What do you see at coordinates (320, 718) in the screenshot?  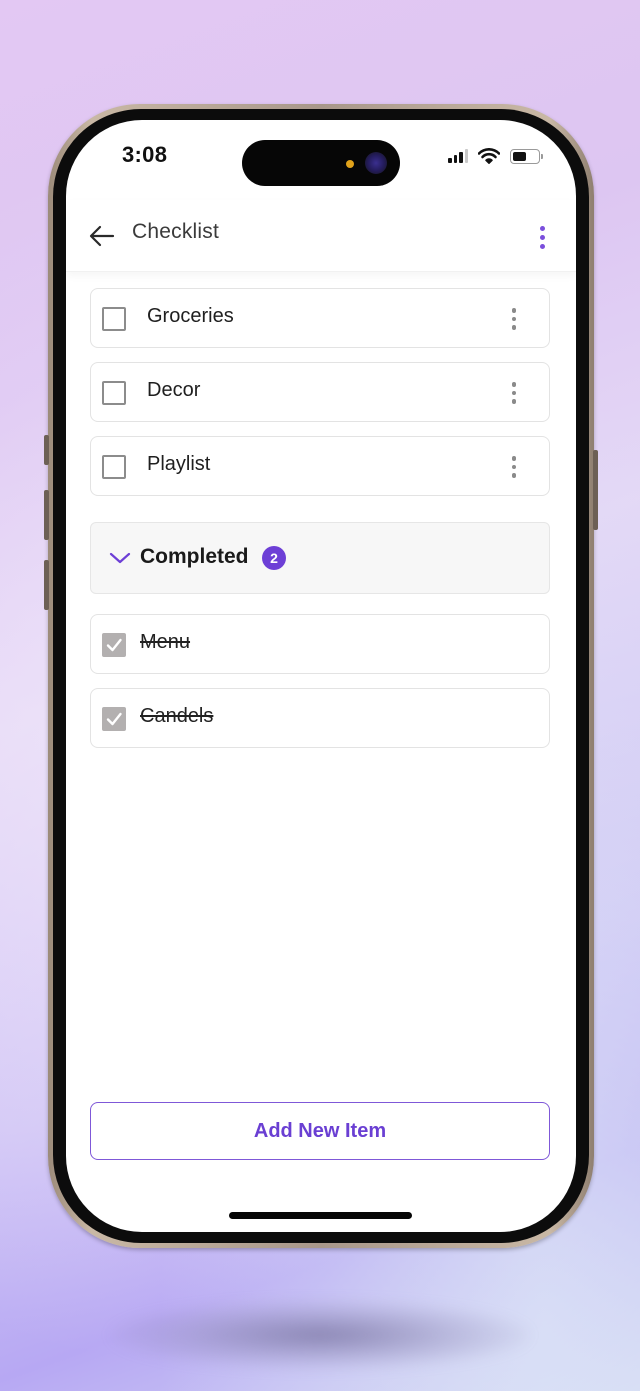 I see `completed-item: Candels` at bounding box center [320, 718].